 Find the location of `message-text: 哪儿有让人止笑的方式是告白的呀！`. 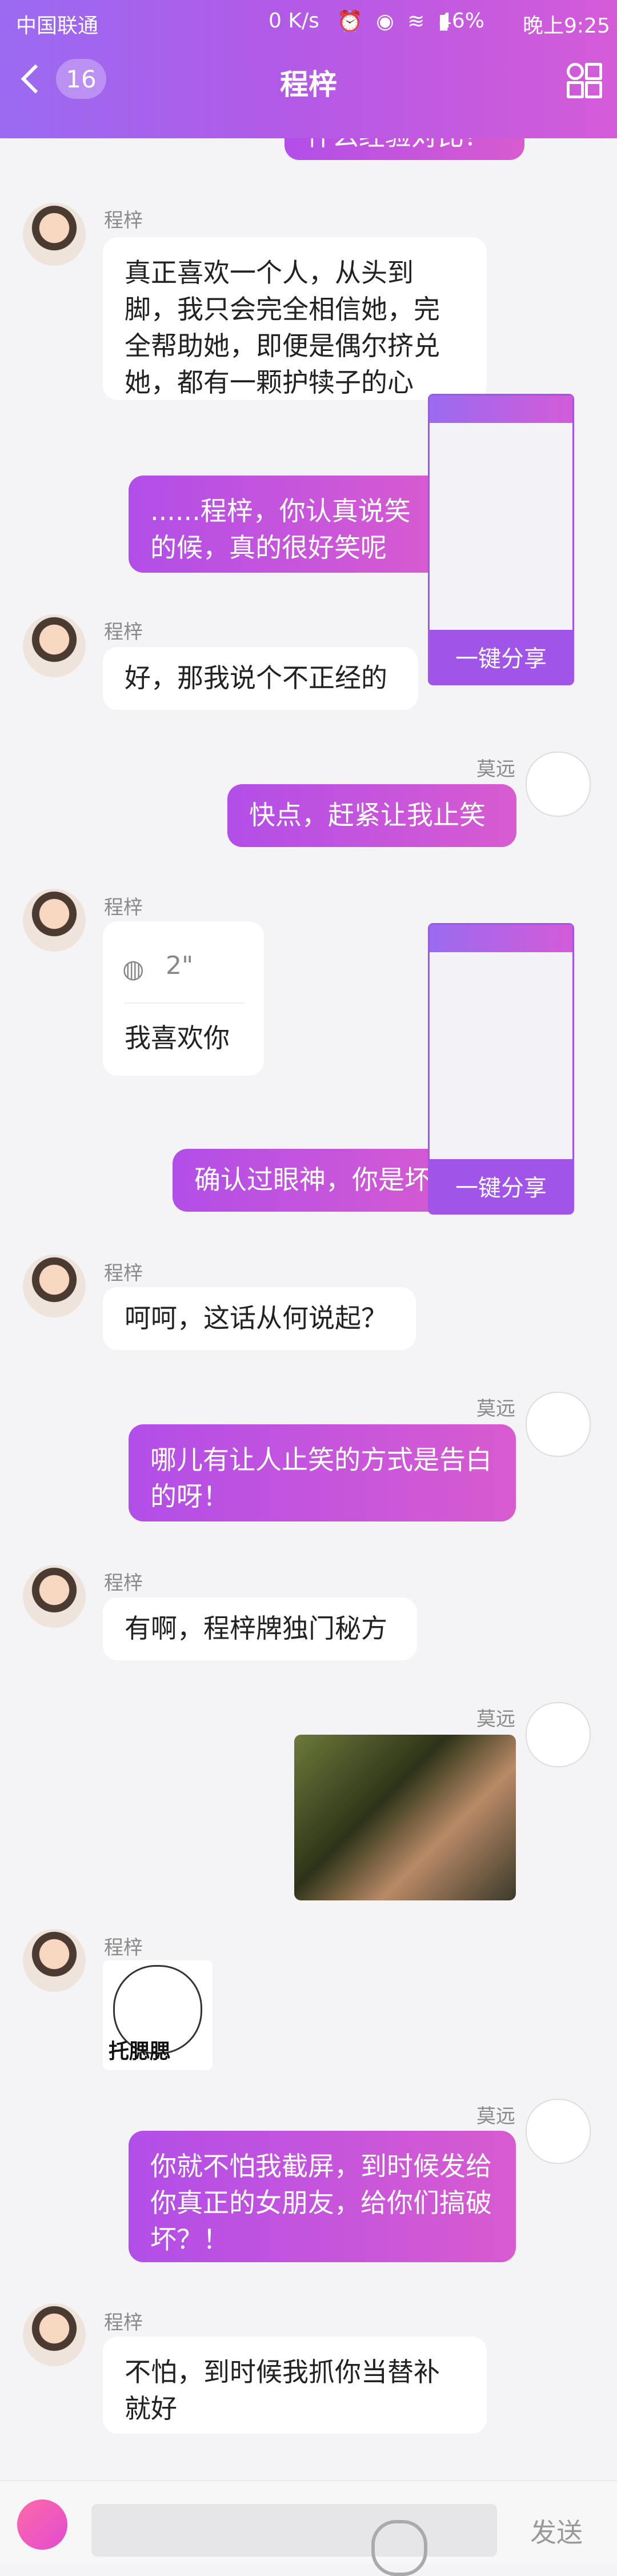

message-text: 哪儿有让人止笑的方式是告白的呀！ is located at coordinates (321, 1478).